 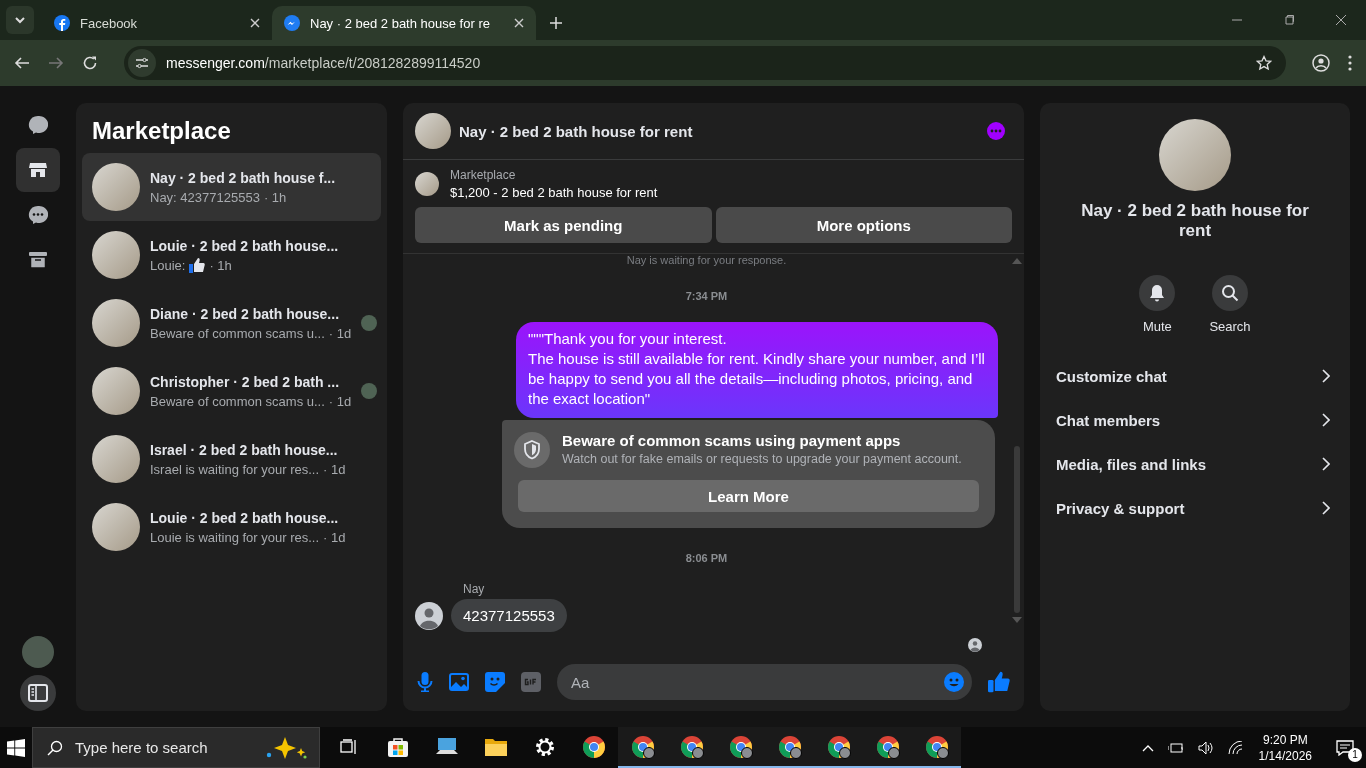 I want to click on image-icon, so click(x=459, y=682).